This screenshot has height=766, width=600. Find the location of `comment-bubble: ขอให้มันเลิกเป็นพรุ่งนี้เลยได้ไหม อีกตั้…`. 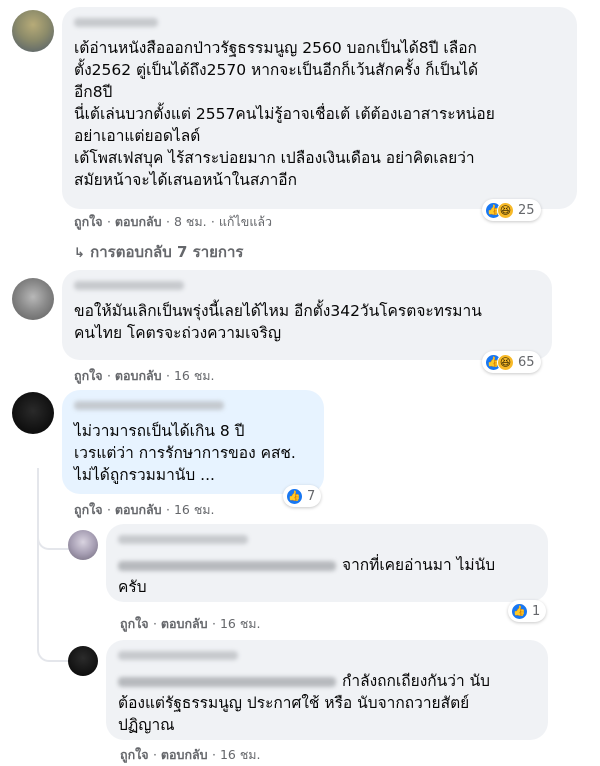

comment-bubble: ขอให้มันเลิกเป็นพรุ่งนี้เลยได้ไหม อีกตั้… is located at coordinates (307, 315).